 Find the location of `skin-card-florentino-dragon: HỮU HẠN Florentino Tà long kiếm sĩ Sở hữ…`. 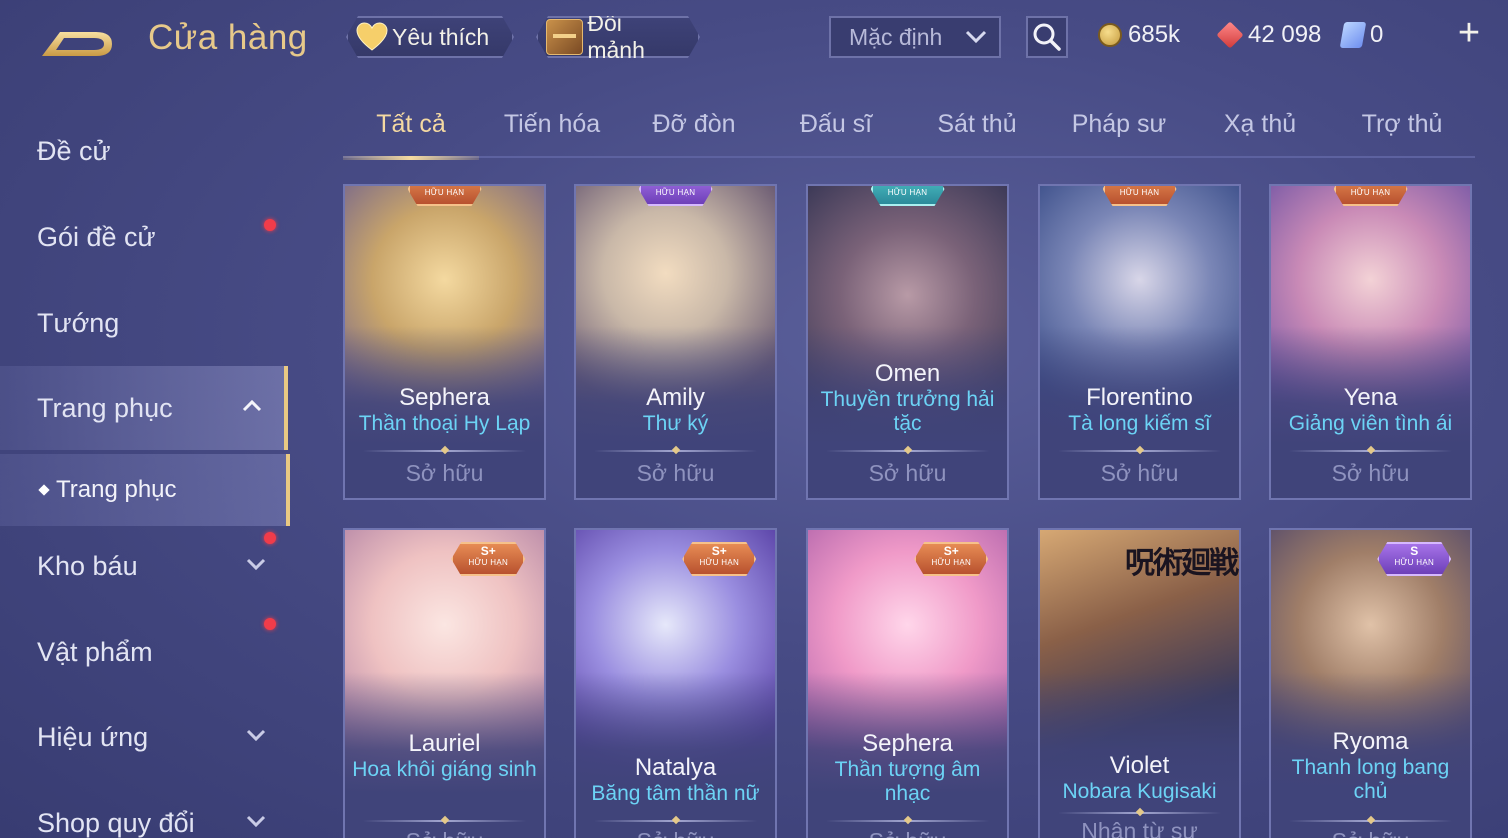

skin-card-florentino-dragon: HỮU HẠN Florentino Tà long kiếm sĩ Sở hữ… is located at coordinates (1139, 342).